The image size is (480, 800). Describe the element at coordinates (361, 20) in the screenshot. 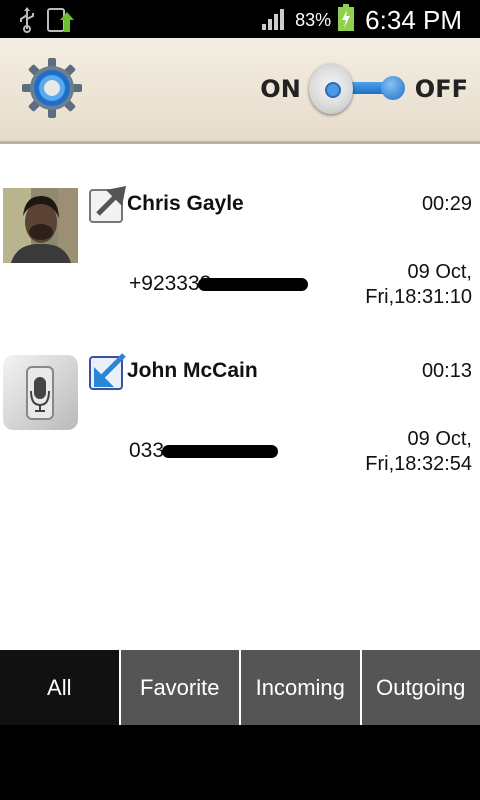

I see `status-indicators: 83% 6:34 PM` at that location.